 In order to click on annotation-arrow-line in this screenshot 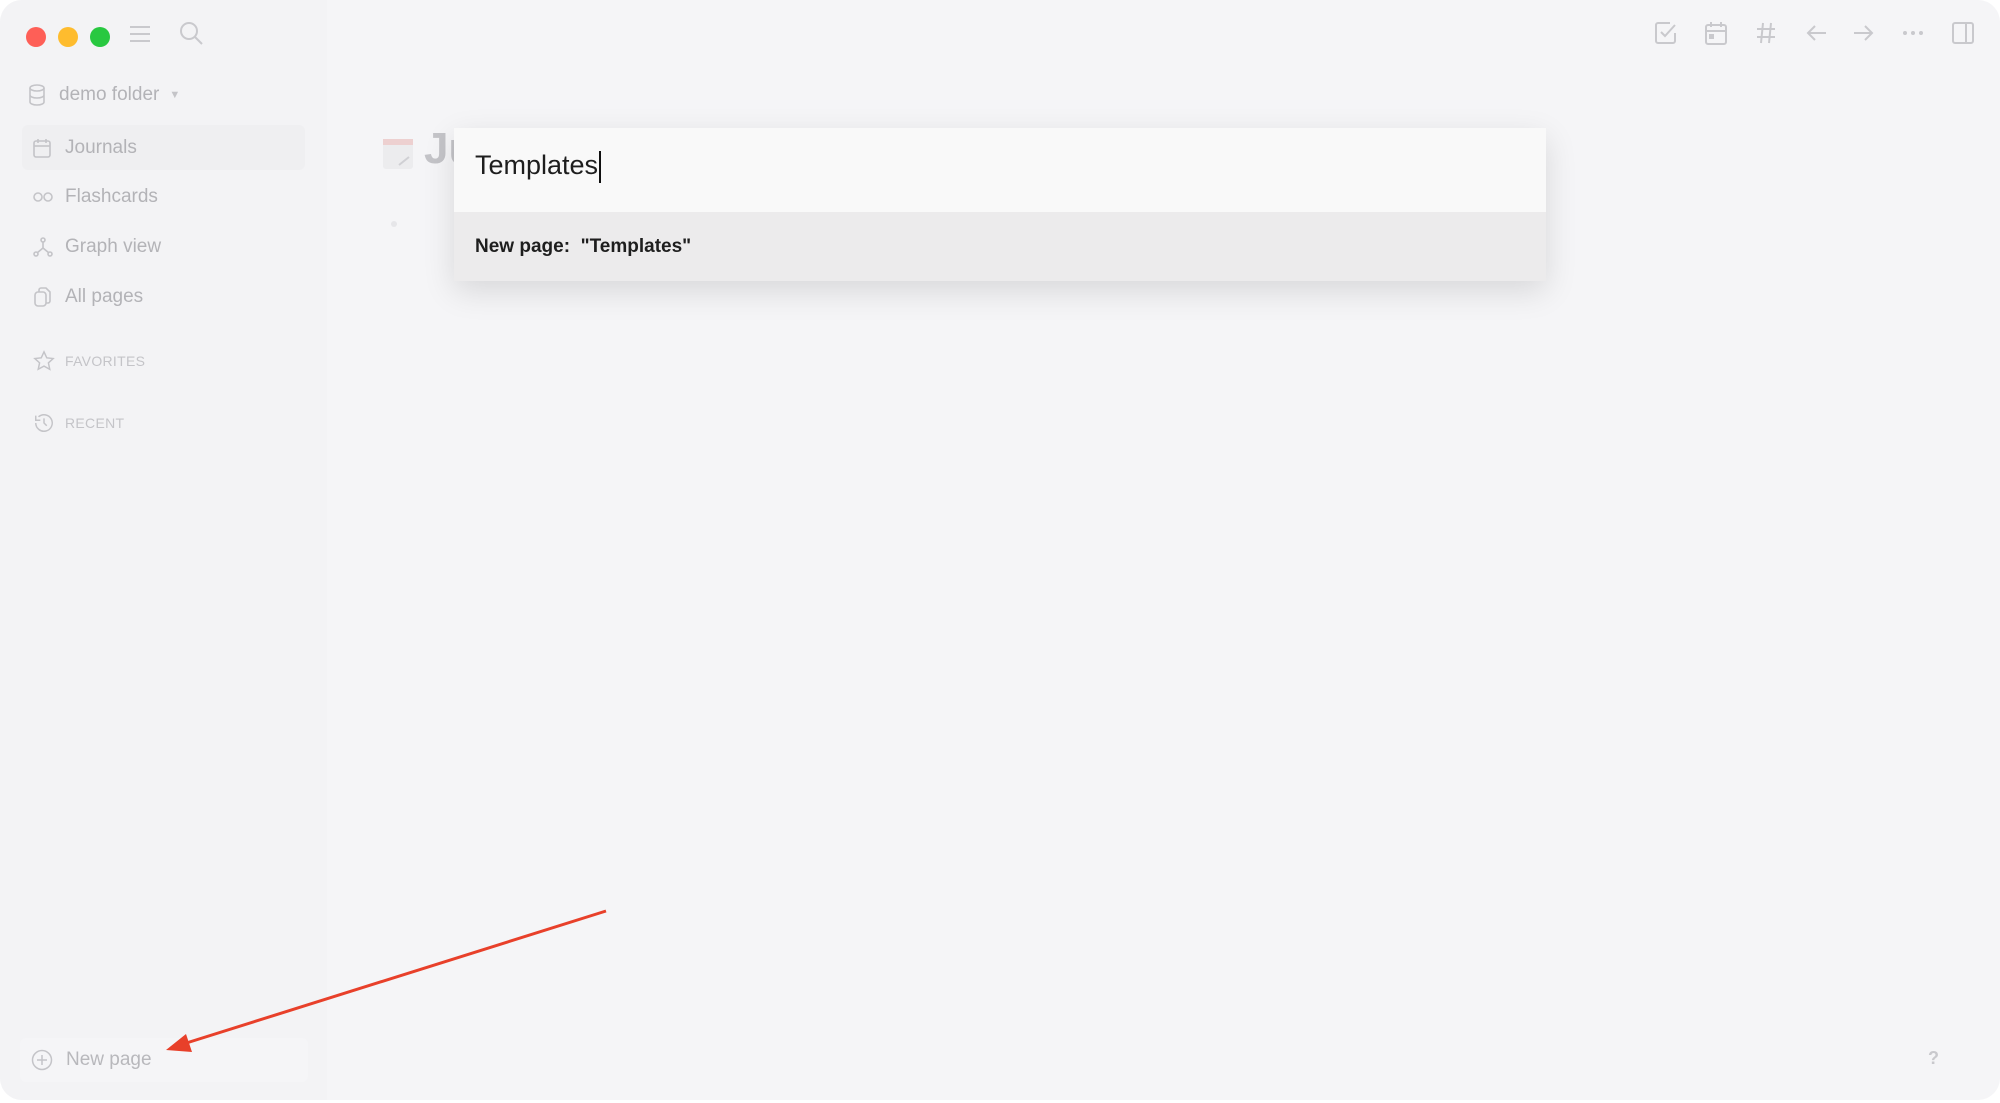, I will do `click(393, 978)`.